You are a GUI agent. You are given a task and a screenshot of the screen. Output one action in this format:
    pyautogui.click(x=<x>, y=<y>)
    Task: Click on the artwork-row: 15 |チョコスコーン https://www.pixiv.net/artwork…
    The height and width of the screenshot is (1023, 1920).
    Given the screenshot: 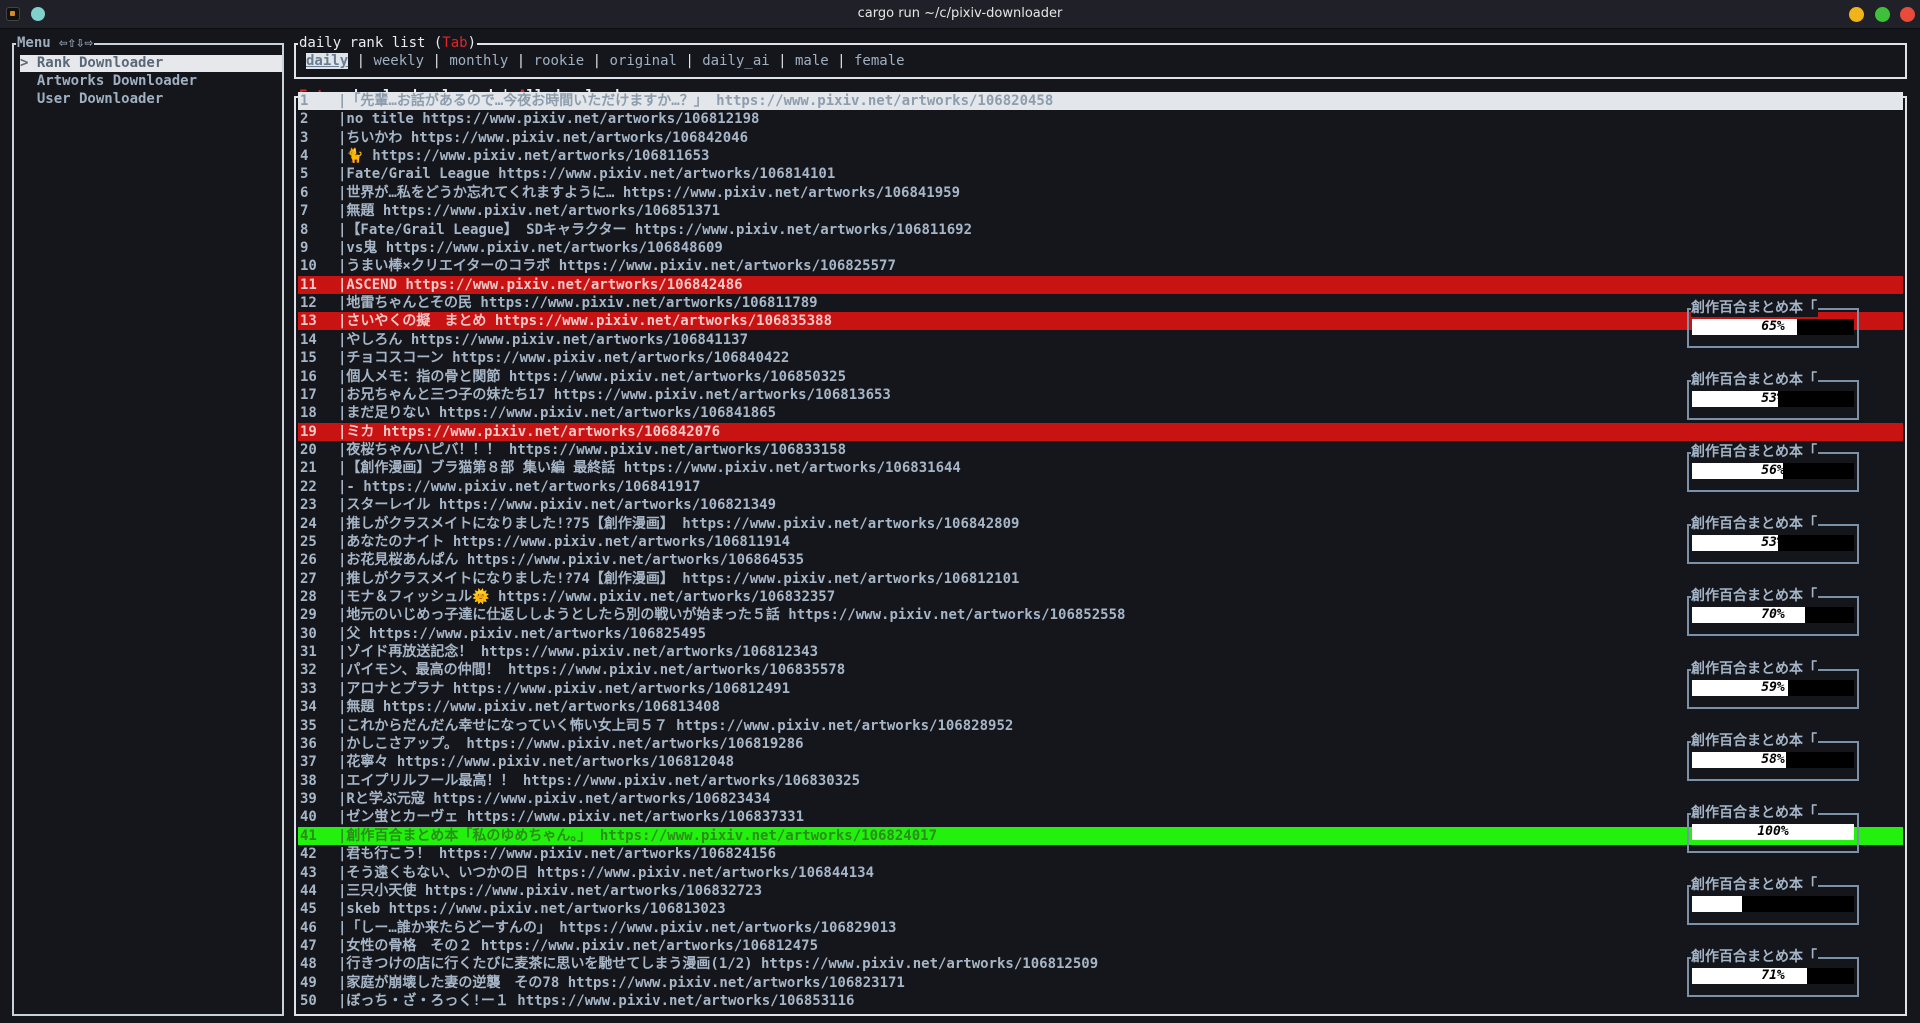 What is the action you would take?
    pyautogui.click(x=1100, y=358)
    